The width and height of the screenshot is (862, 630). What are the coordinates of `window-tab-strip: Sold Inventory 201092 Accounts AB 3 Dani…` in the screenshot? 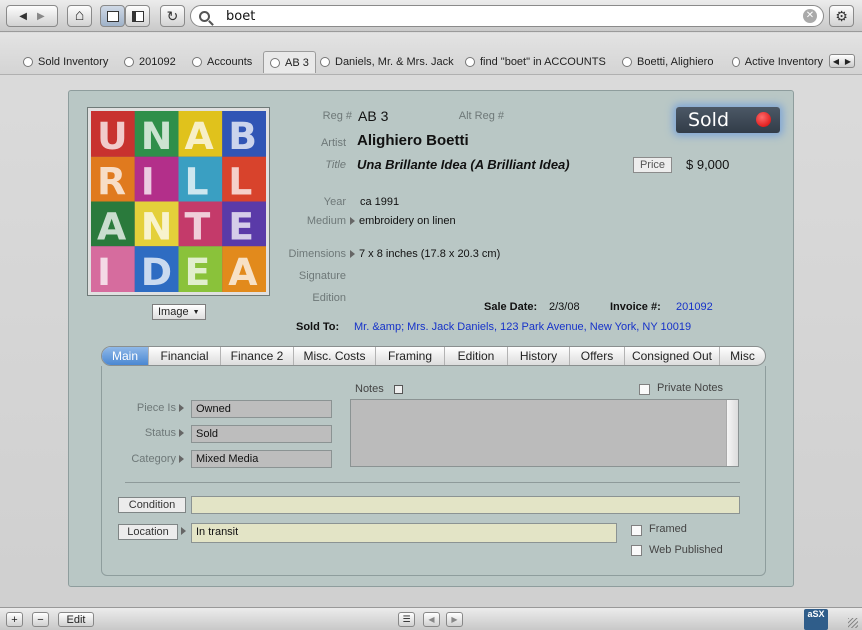 It's located at (431, 54).